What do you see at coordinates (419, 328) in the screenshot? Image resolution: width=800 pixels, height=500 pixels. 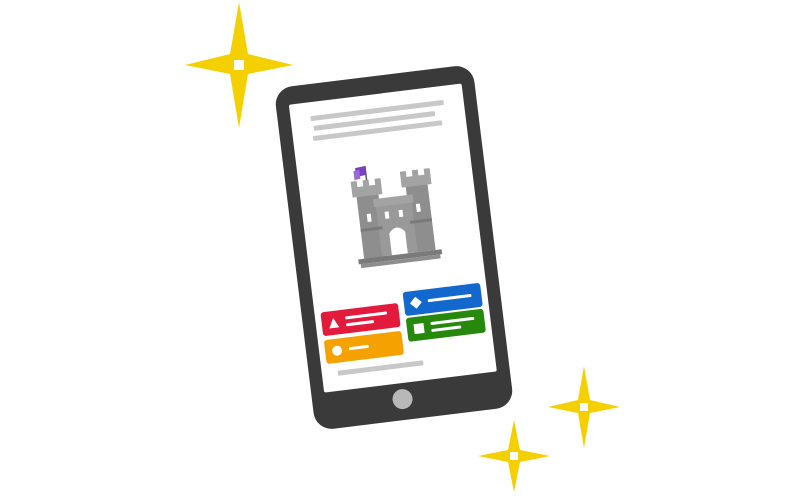 I see `square-icon` at bounding box center [419, 328].